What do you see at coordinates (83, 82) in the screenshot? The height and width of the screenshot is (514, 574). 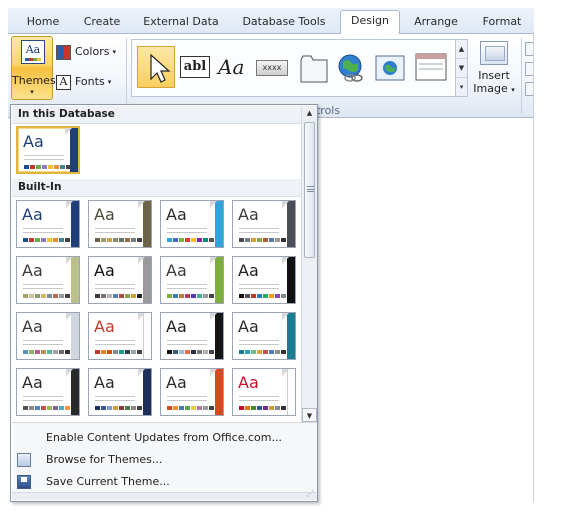 I see `fonts-button: A Fonts ▾` at bounding box center [83, 82].